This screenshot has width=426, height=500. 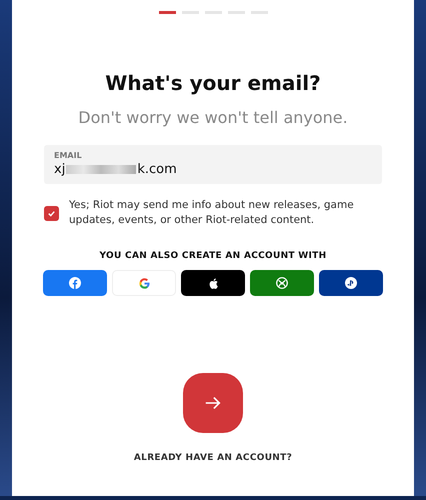 I want to click on playstation-icon, so click(x=351, y=283).